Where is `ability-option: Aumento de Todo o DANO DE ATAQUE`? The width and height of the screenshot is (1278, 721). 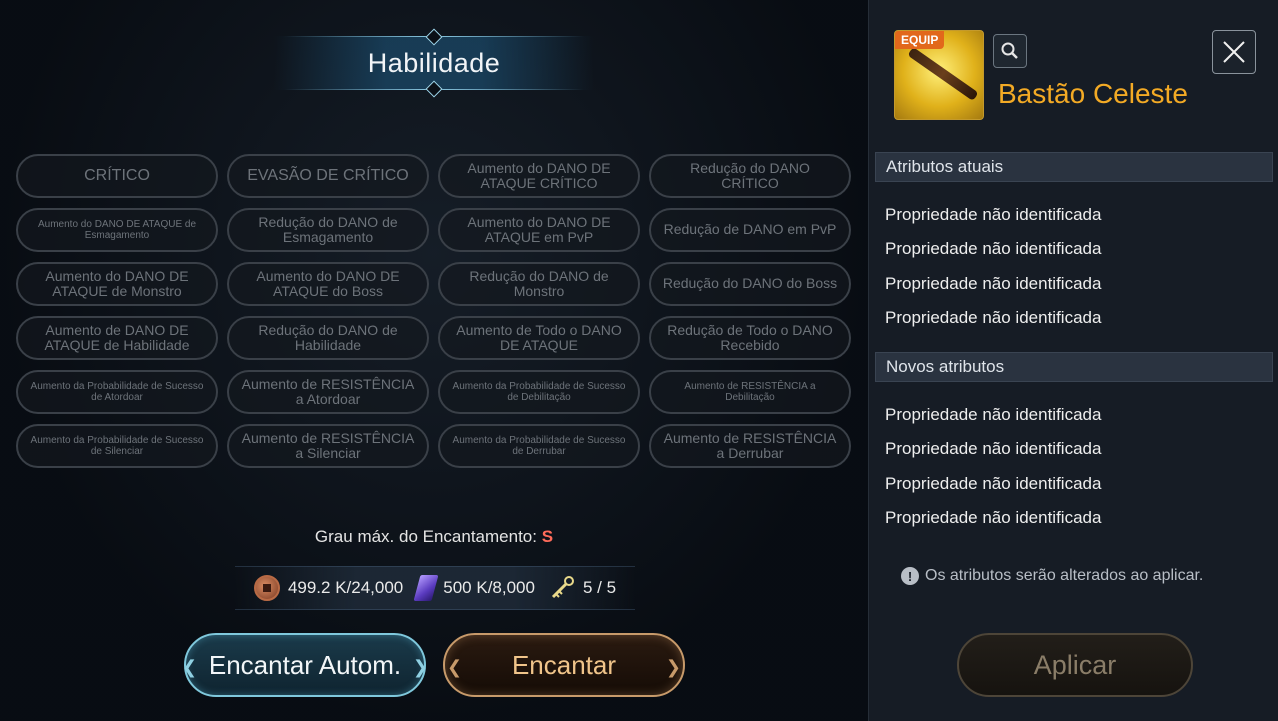
ability-option: Aumento de Todo o DANO DE ATAQUE is located at coordinates (539, 338).